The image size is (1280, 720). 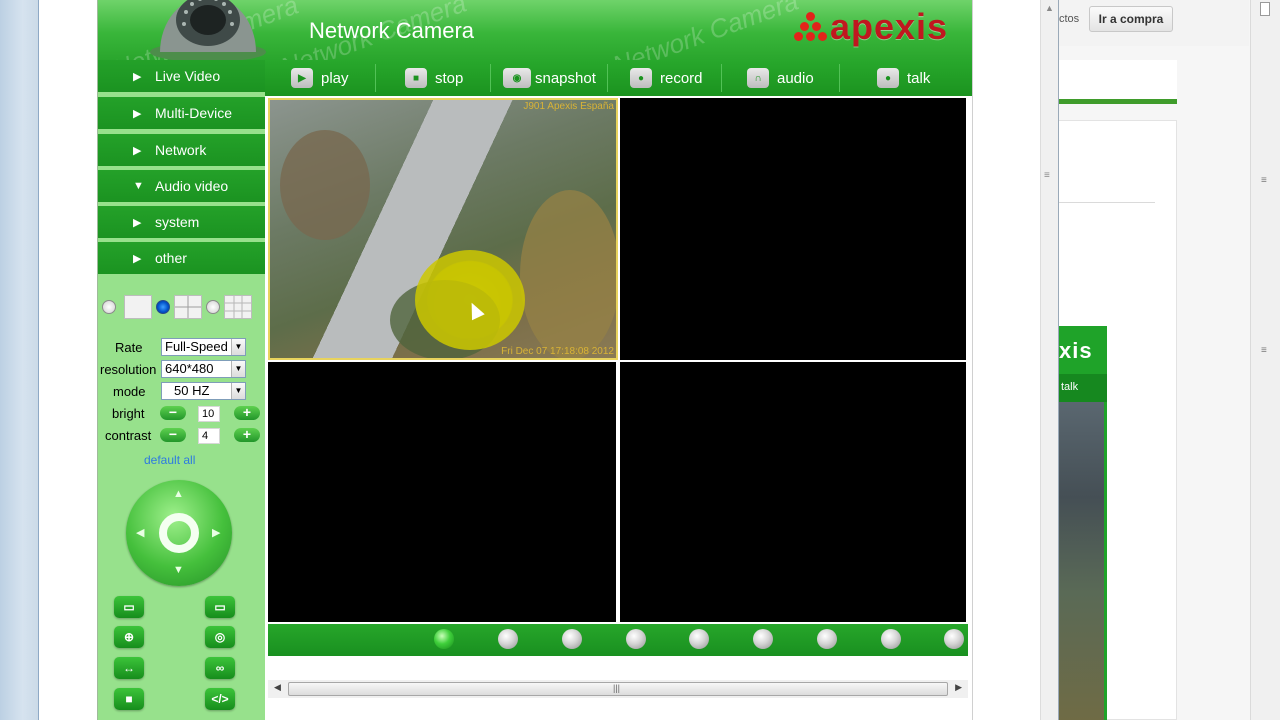 What do you see at coordinates (444, 639) in the screenshot?
I see `channel-1-dot` at bounding box center [444, 639].